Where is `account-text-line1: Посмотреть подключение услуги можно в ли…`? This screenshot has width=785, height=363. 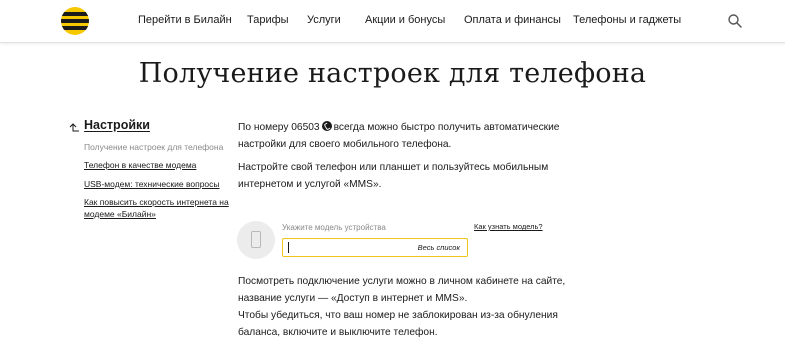
account-text-line1: Посмотреть подключение услуги можно в ли… is located at coordinates (402, 281).